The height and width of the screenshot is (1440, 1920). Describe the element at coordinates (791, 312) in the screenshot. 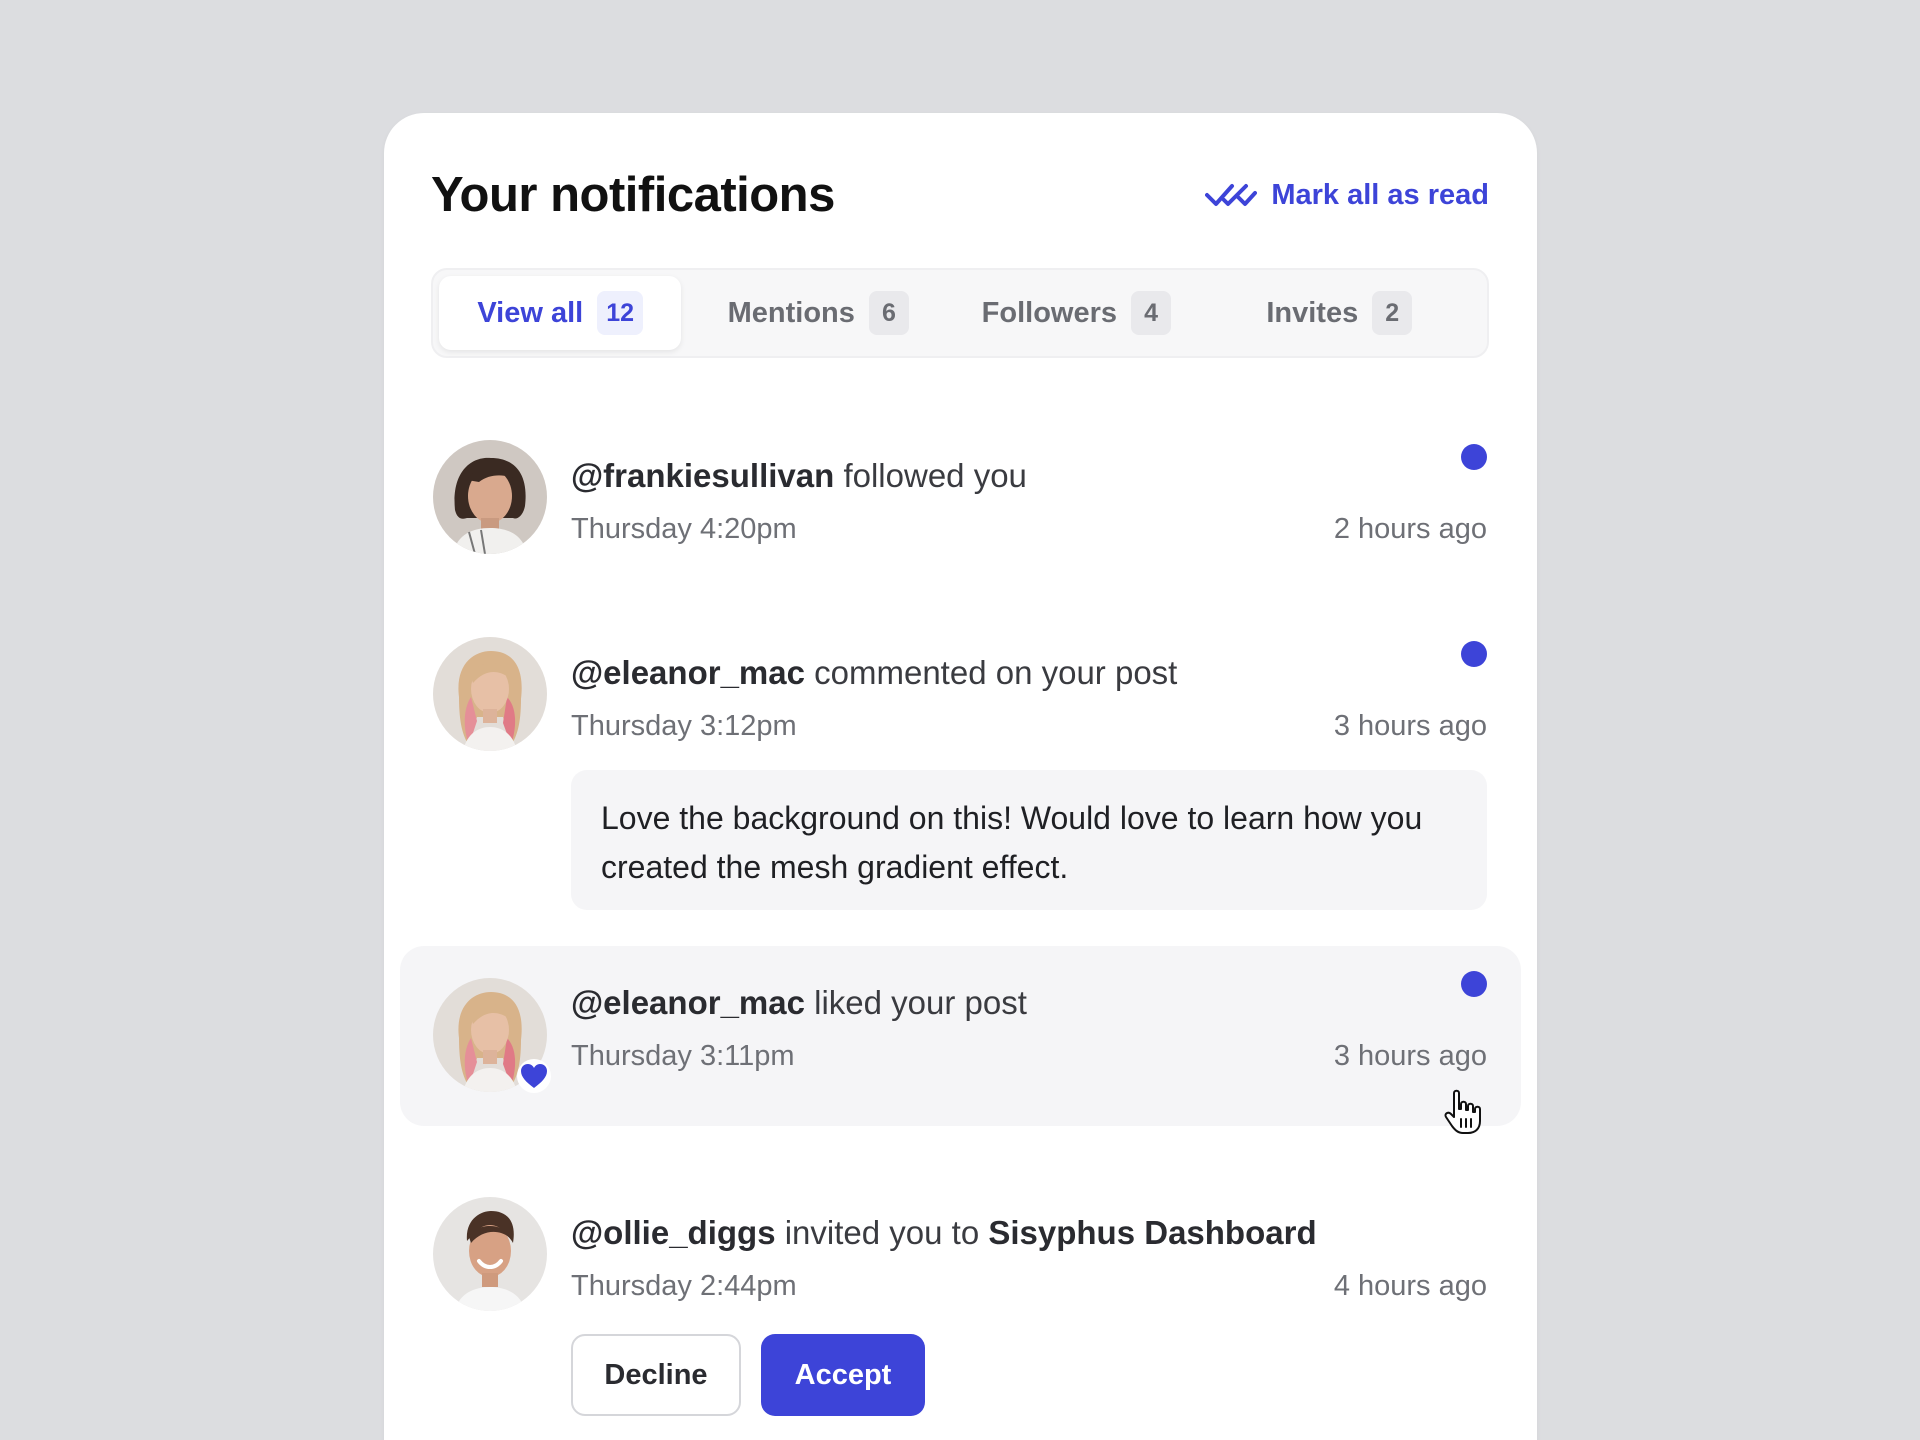

I see `tab-label: Mentions` at that location.